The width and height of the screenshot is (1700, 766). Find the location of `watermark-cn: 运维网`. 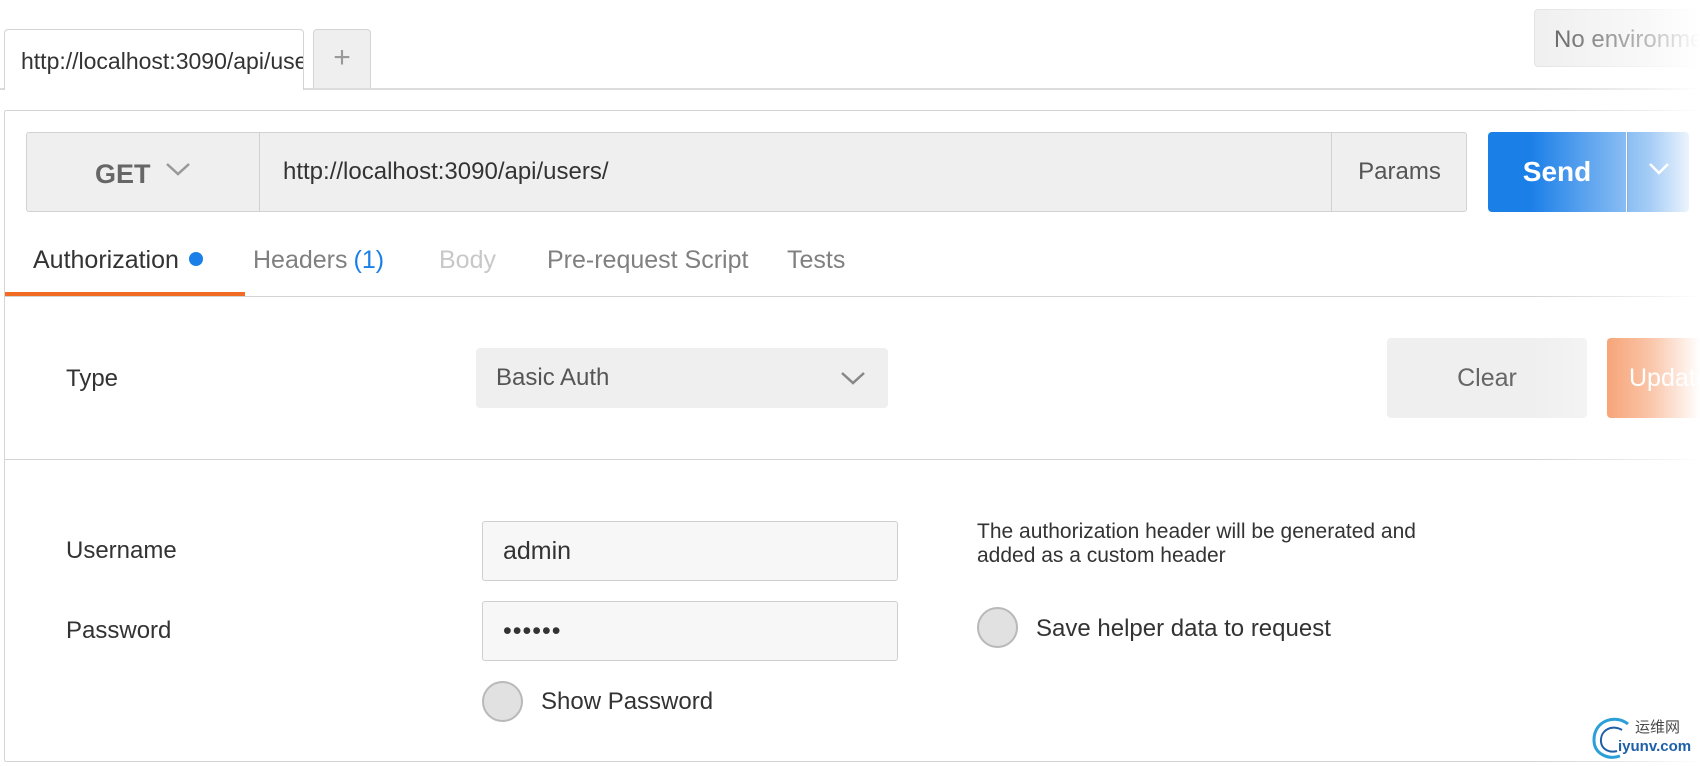

watermark-cn: 运维网 is located at coordinates (1658, 727).